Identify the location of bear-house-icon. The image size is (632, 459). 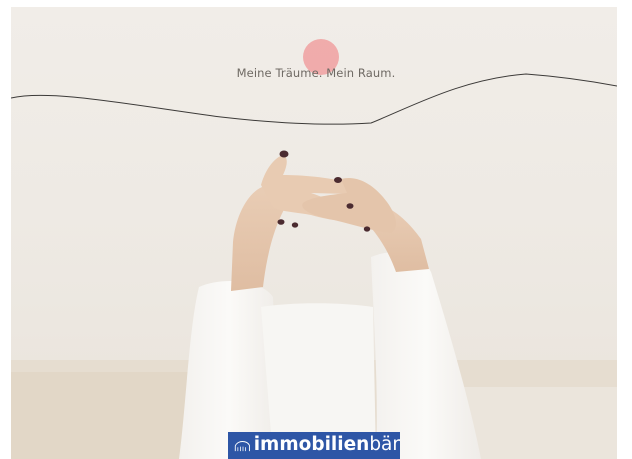
(242, 445).